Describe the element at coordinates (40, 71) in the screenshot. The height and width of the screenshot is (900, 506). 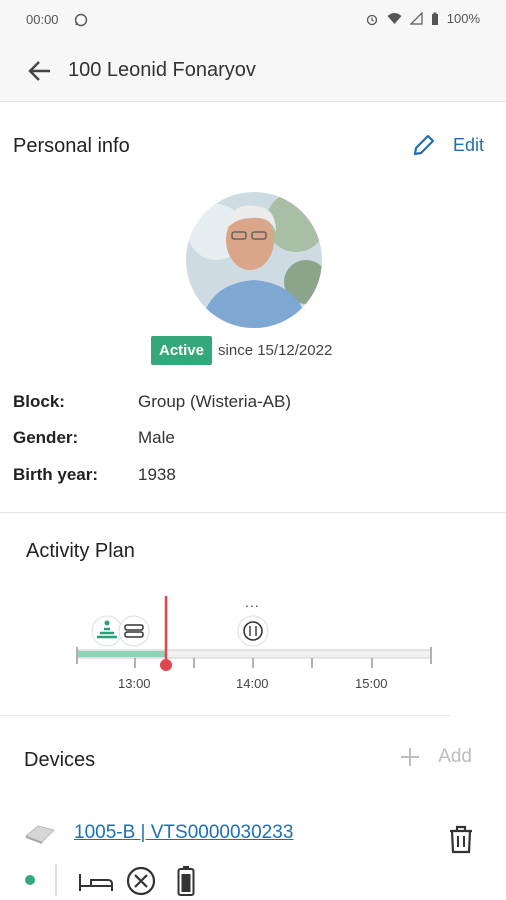
I see `back-arrow-icon` at that location.